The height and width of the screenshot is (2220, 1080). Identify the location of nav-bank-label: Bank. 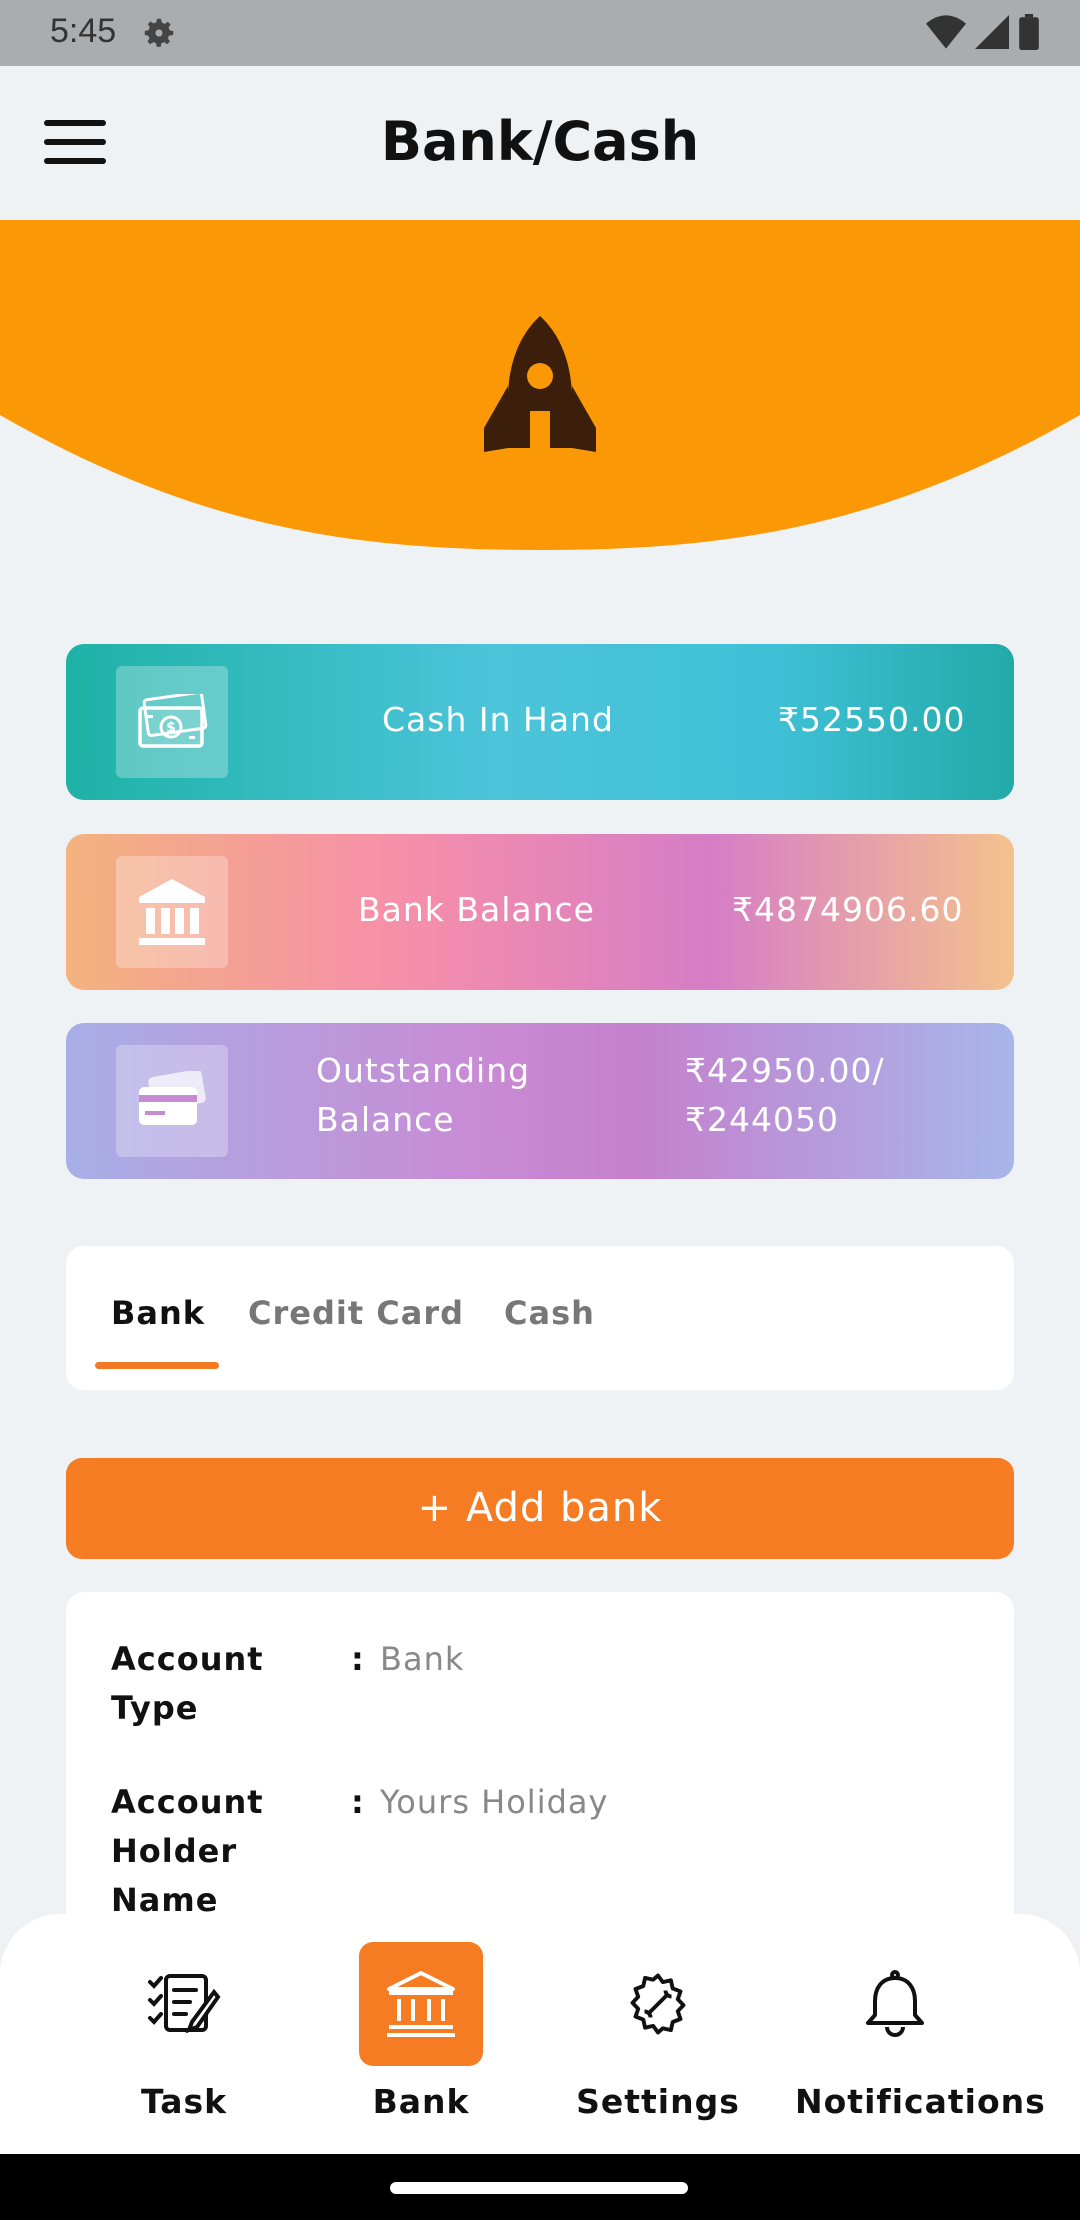
(421, 2101).